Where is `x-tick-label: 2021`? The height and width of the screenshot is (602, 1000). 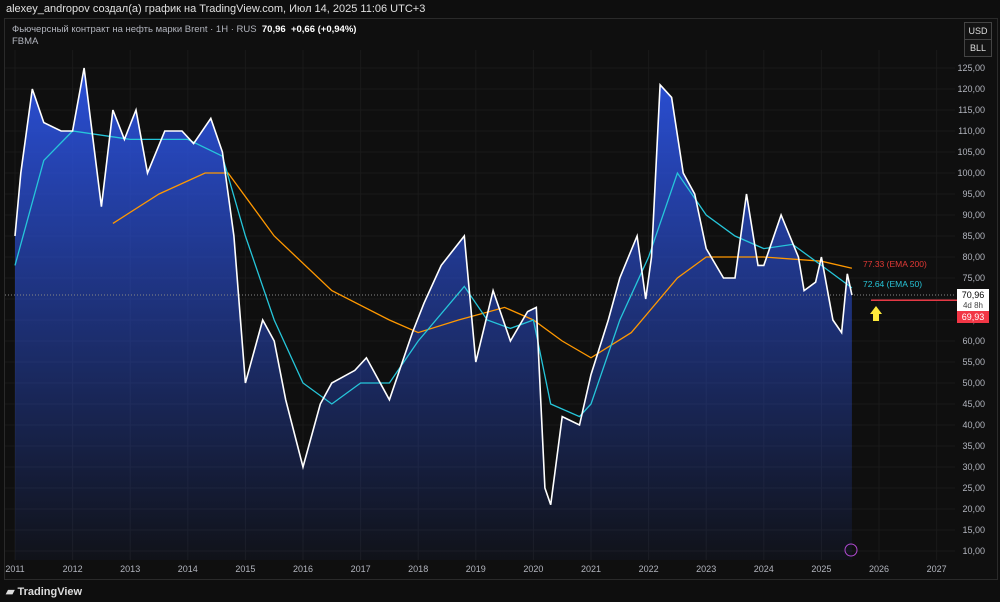
x-tick-label: 2021 is located at coordinates (591, 569).